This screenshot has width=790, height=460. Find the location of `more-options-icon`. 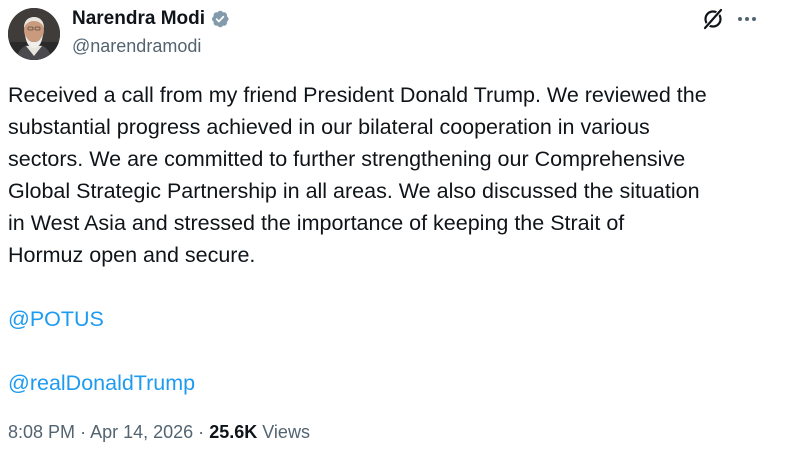

more-options-icon is located at coordinates (747, 19).